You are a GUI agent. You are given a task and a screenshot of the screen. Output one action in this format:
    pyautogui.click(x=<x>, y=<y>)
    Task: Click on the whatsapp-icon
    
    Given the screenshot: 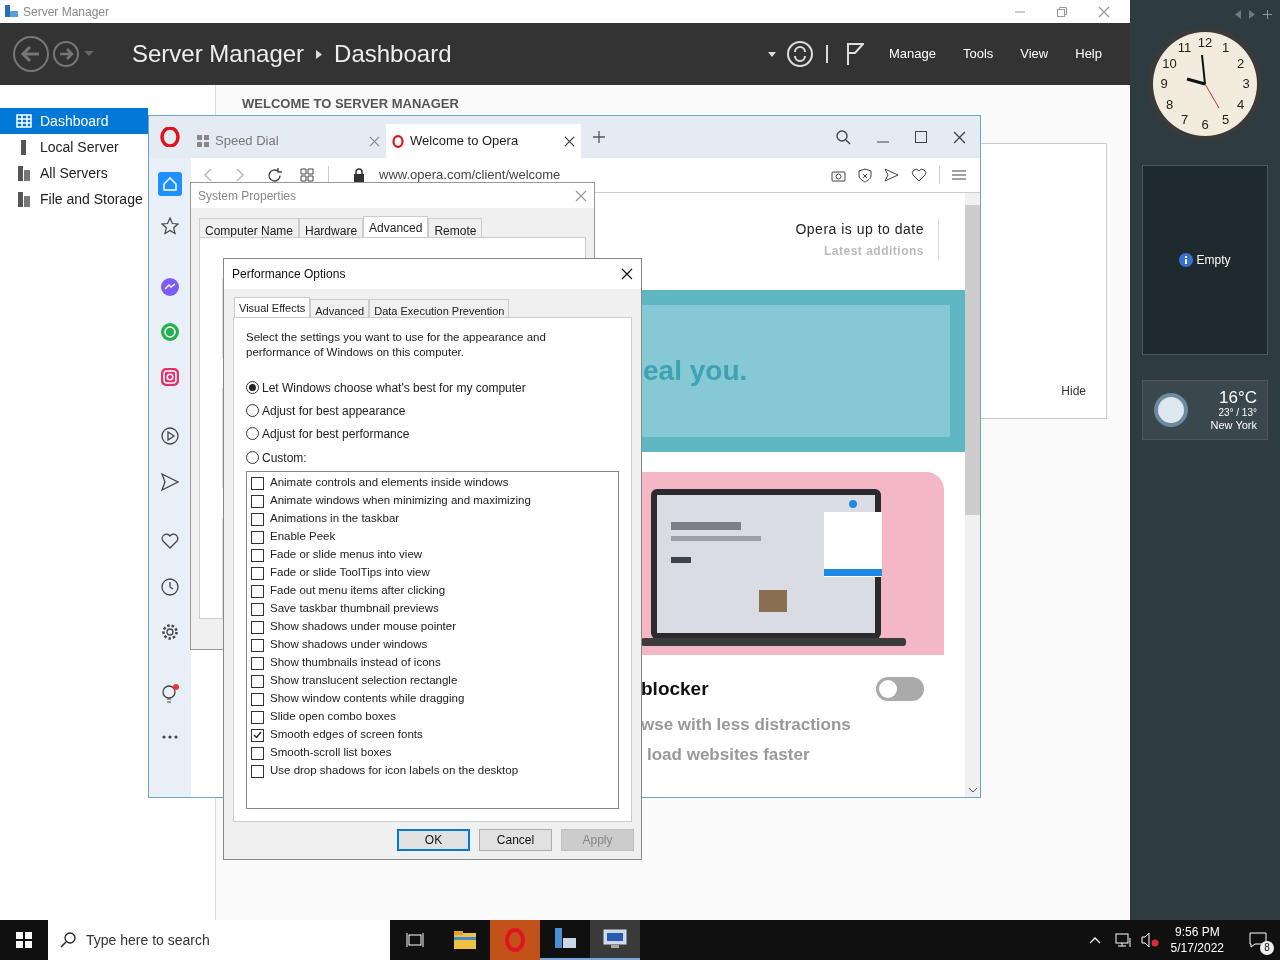 What is the action you would take?
    pyautogui.click(x=170, y=332)
    